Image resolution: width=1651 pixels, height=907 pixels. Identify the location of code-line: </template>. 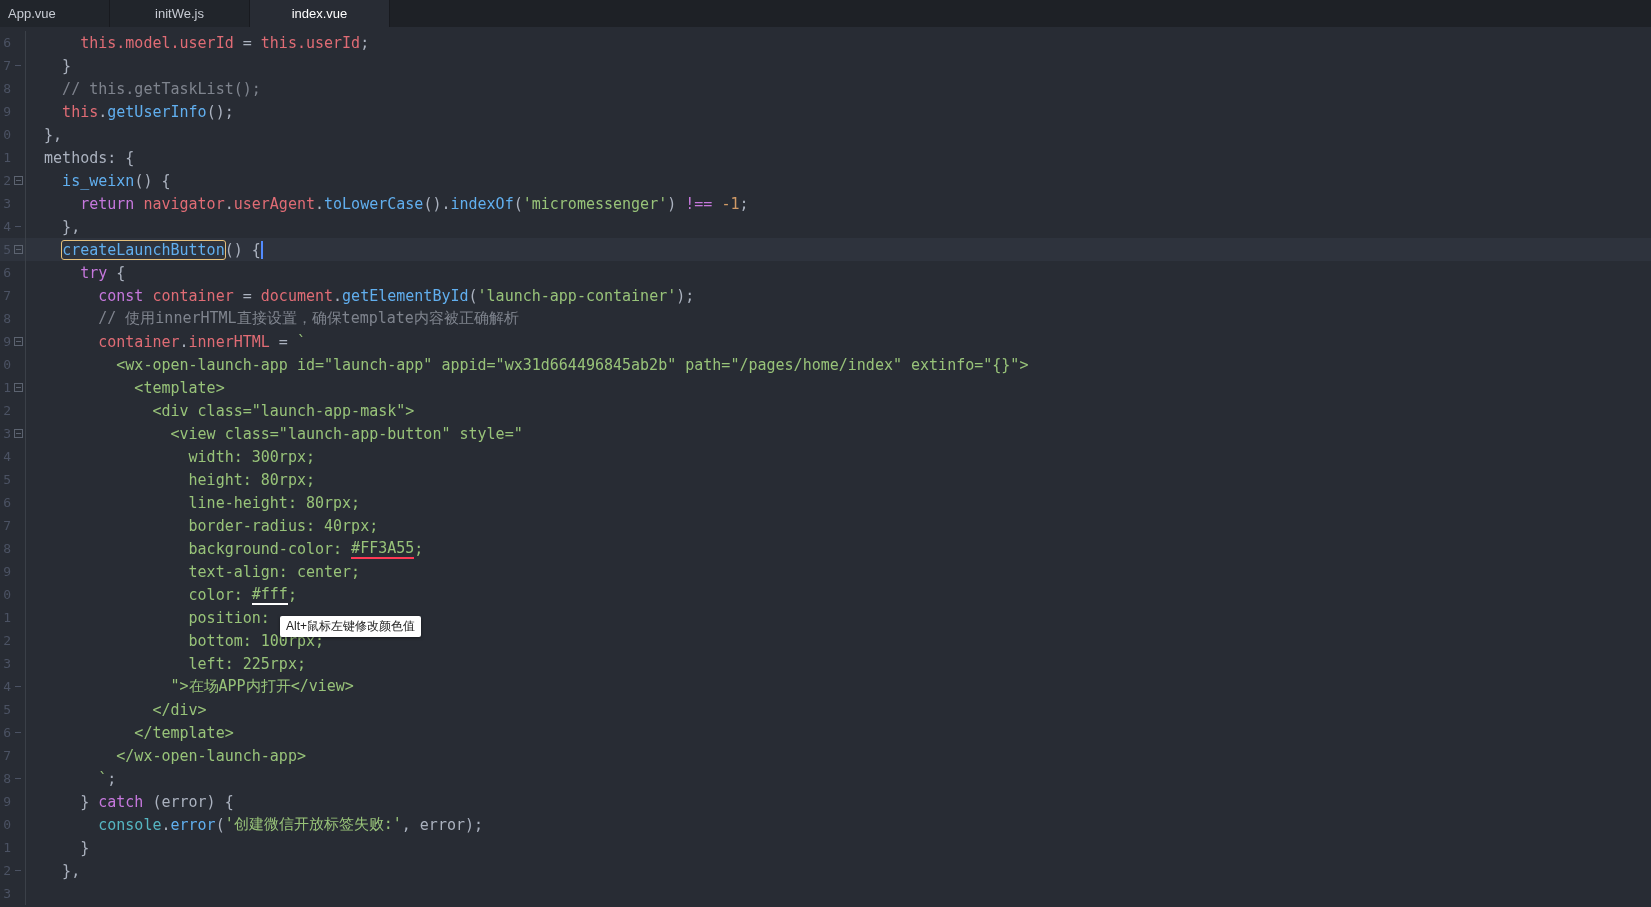
(183, 733).